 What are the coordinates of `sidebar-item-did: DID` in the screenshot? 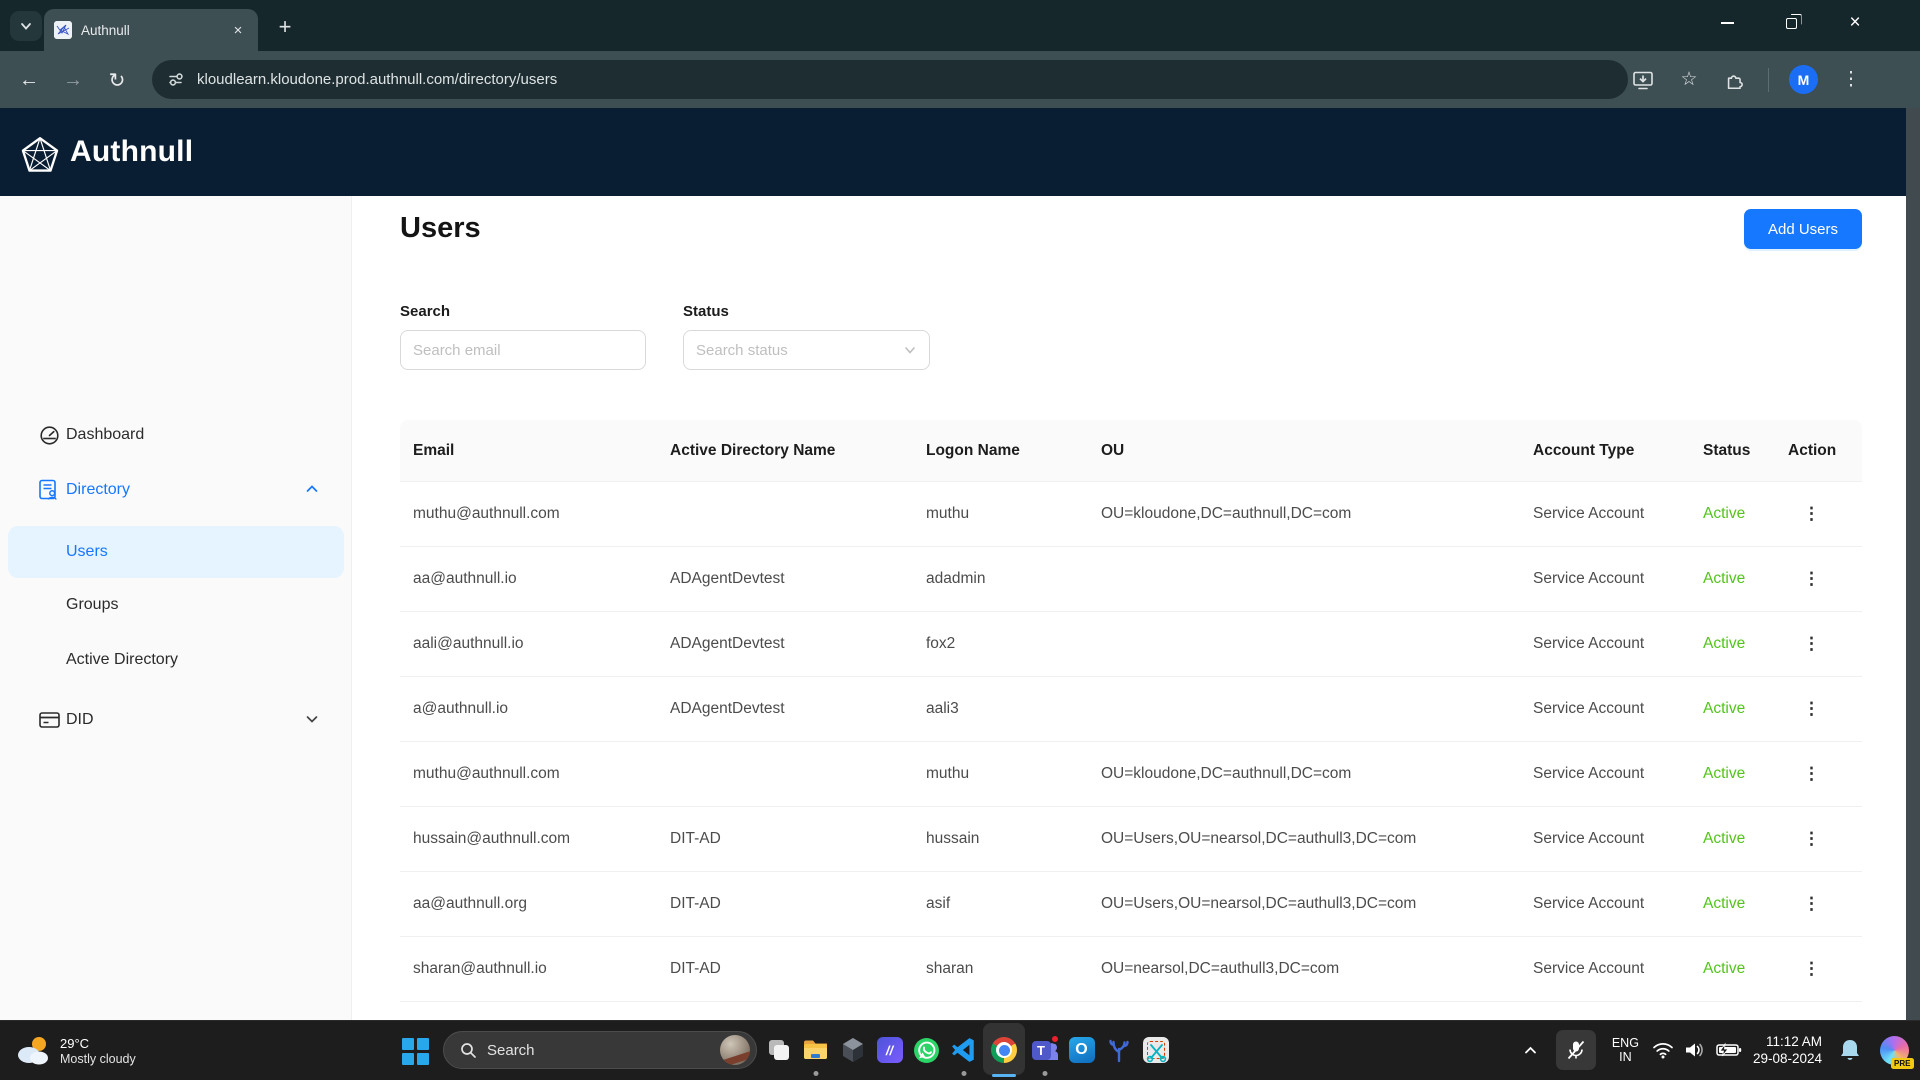 It's located at (176, 720).